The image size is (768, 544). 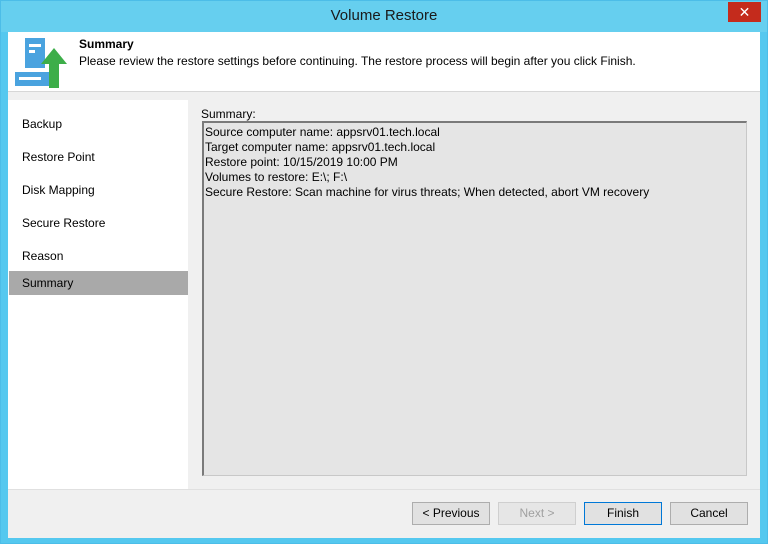 I want to click on close-icon: ✕, so click(x=744, y=12).